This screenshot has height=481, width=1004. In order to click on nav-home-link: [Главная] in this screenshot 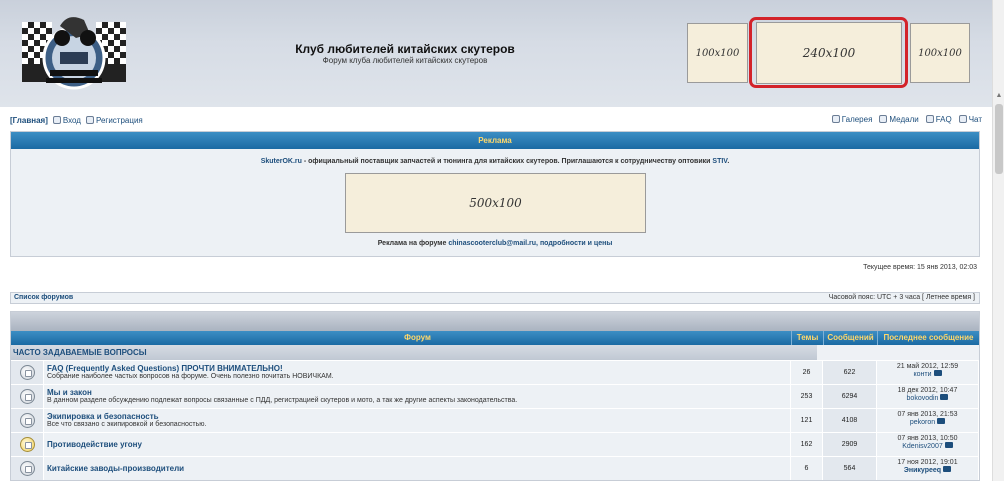, I will do `click(29, 120)`.